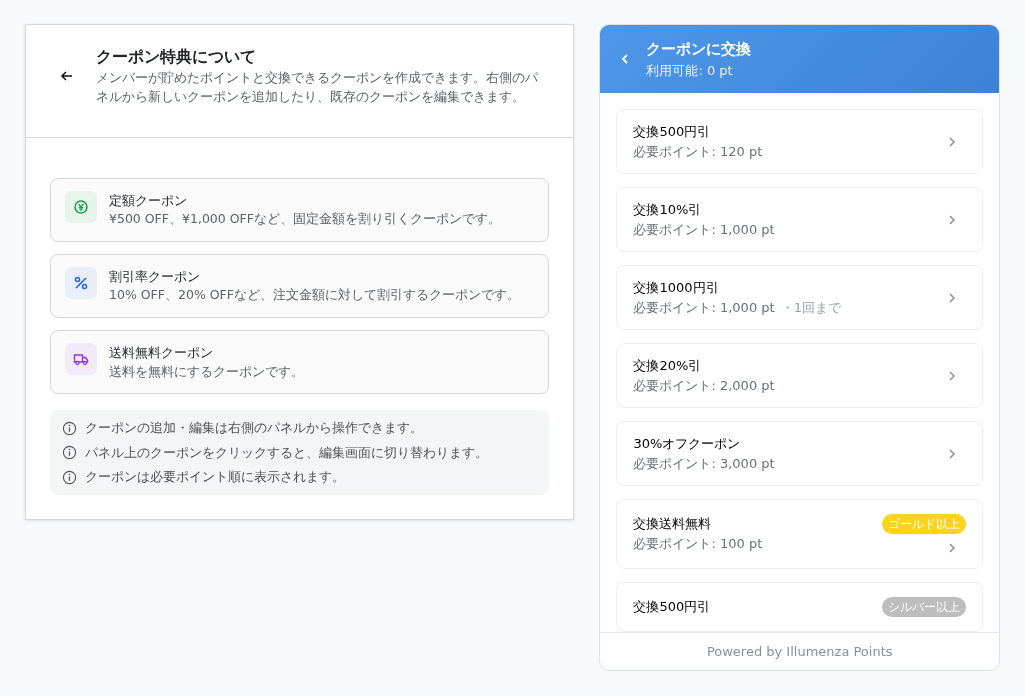 This screenshot has height=696, width=1025. Describe the element at coordinates (799, 375) in the screenshot. I see `coupon-item: 交換20%引 必要ポイント: 2,000 pt` at that location.